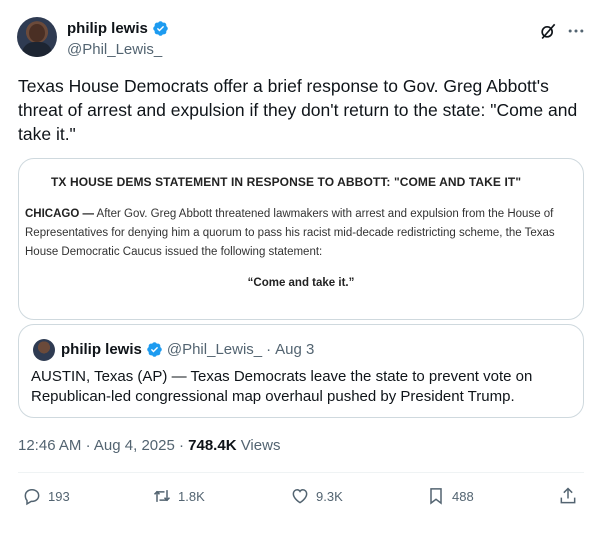  What do you see at coordinates (260, 445) in the screenshot?
I see `views-label: Views` at bounding box center [260, 445].